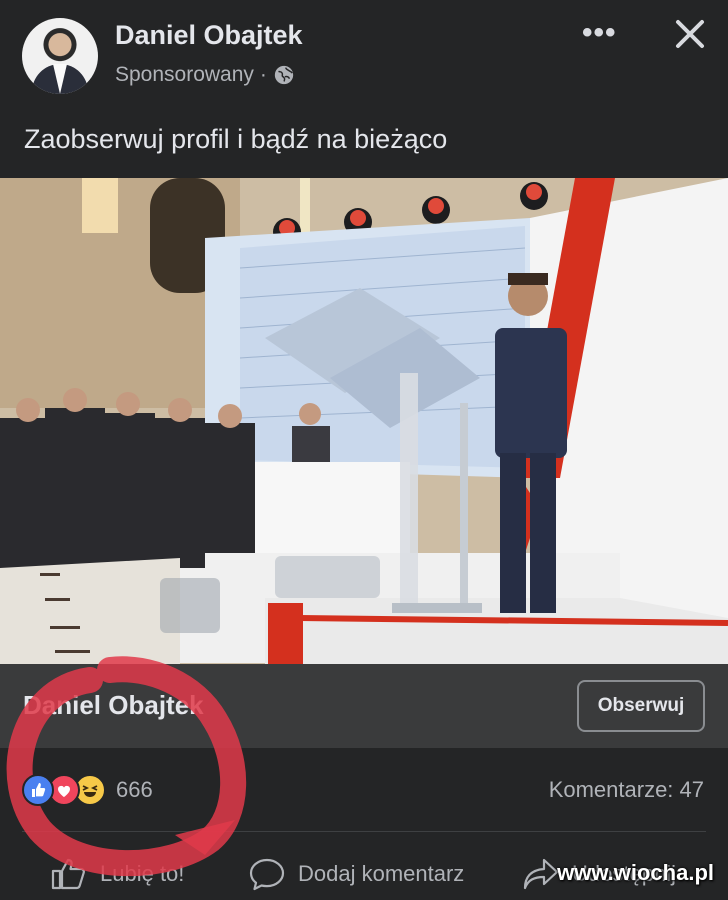  Describe the element at coordinates (364, 706) in the screenshot. I see `link-footer: Daniel Obajtek Obserwuj` at that location.